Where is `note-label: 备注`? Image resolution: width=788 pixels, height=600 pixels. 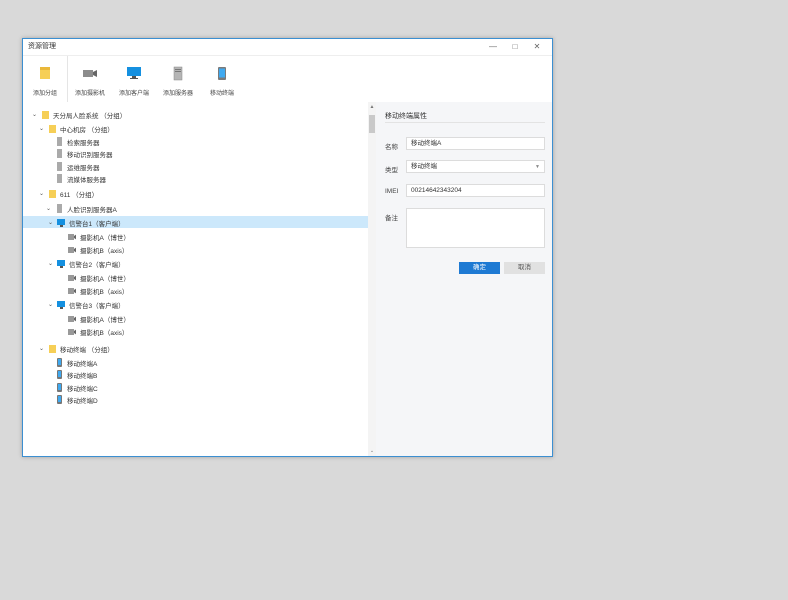
note-label: 备注 is located at coordinates (391, 218).